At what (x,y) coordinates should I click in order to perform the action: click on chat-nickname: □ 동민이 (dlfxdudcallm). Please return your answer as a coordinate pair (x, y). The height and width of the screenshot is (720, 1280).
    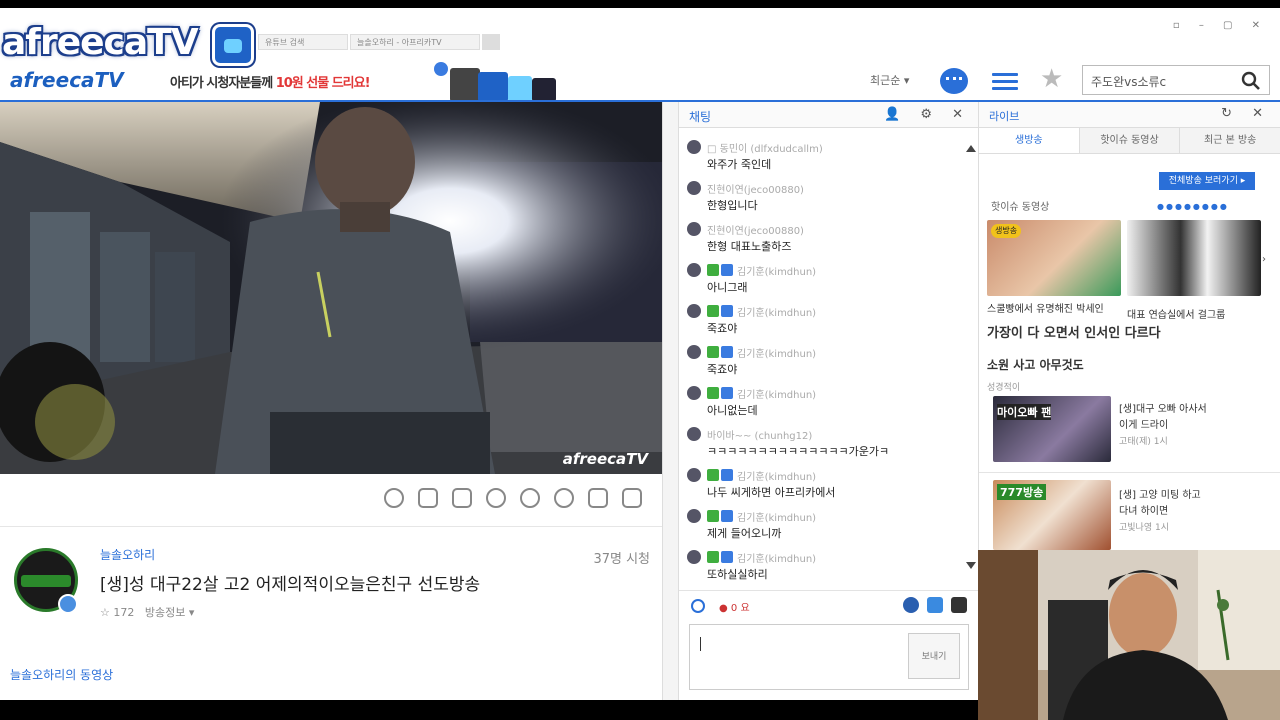
    Looking at the image, I should click on (765, 147).